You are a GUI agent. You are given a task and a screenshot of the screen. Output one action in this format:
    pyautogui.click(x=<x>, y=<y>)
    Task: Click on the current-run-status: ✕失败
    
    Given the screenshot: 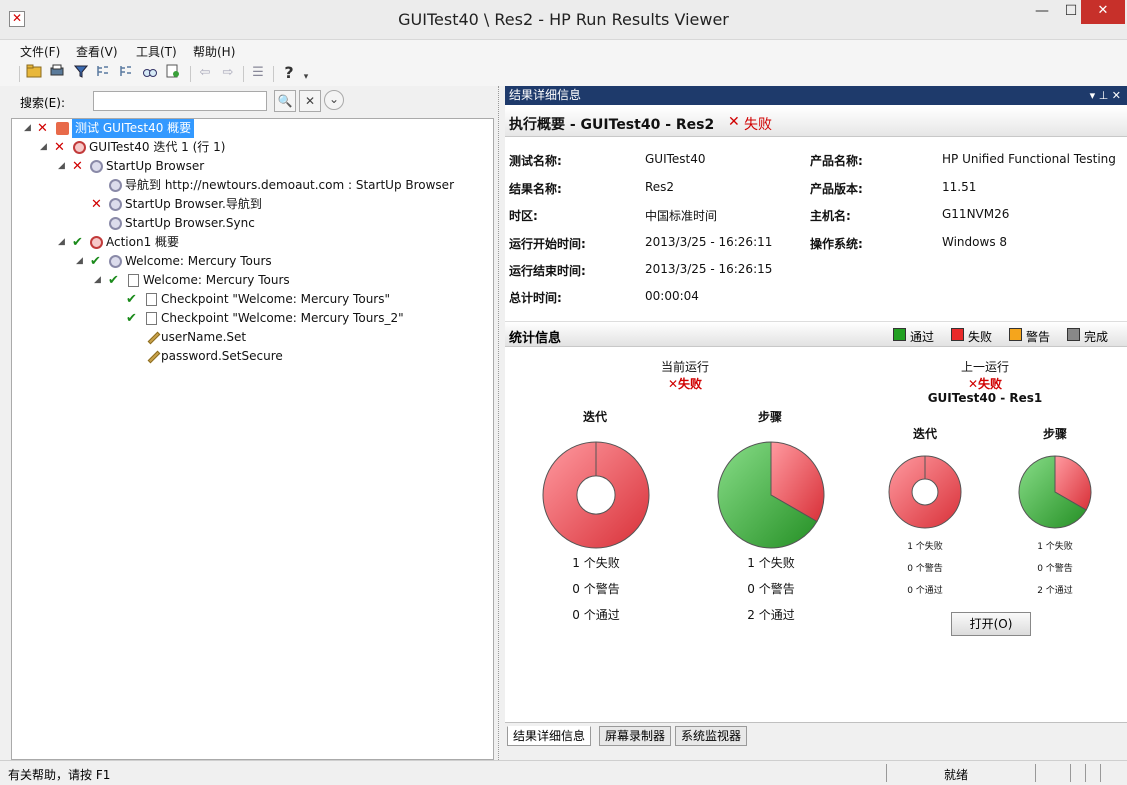 What is the action you would take?
    pyautogui.click(x=685, y=384)
    